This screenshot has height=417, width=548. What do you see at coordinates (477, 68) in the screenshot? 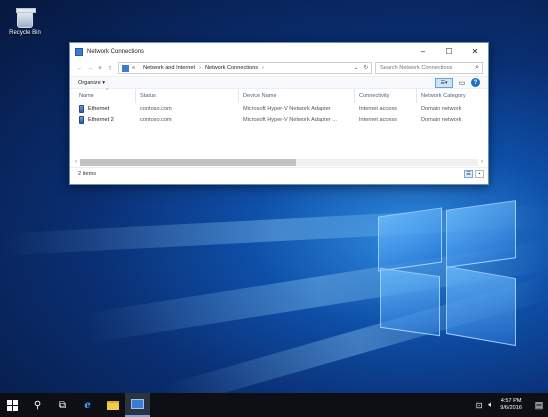
I see `search-icon: ⌕` at bounding box center [477, 68].